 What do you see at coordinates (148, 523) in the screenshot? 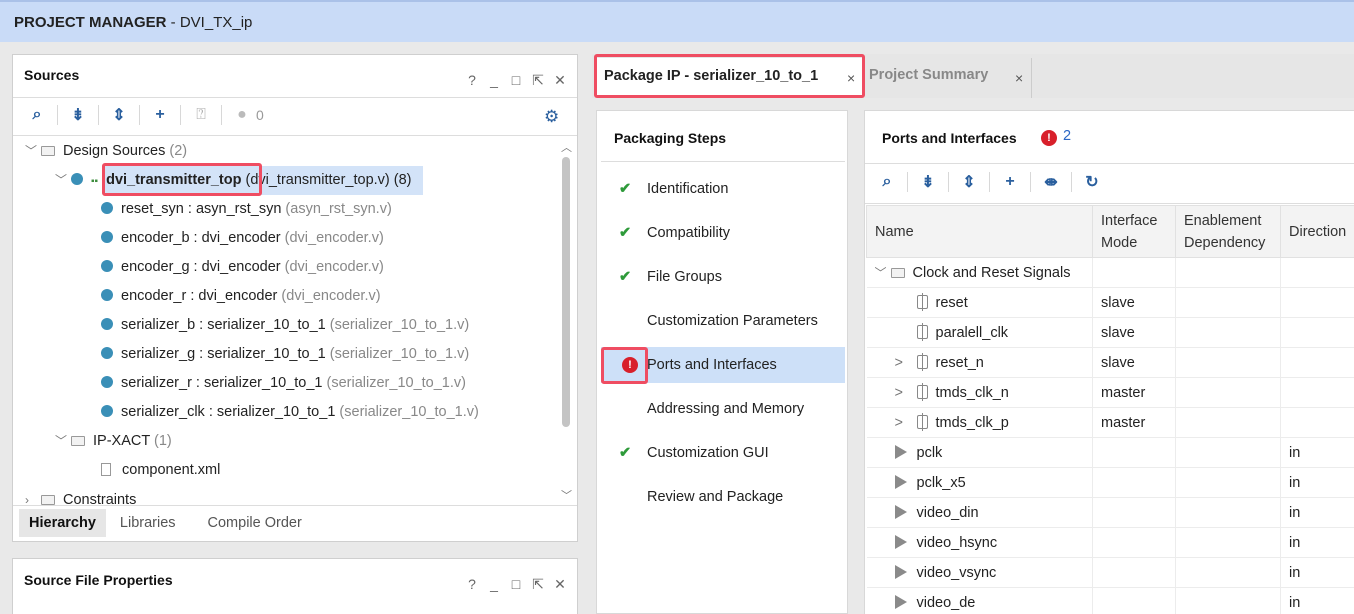
I see `tab-libraries: Libraries` at bounding box center [148, 523].